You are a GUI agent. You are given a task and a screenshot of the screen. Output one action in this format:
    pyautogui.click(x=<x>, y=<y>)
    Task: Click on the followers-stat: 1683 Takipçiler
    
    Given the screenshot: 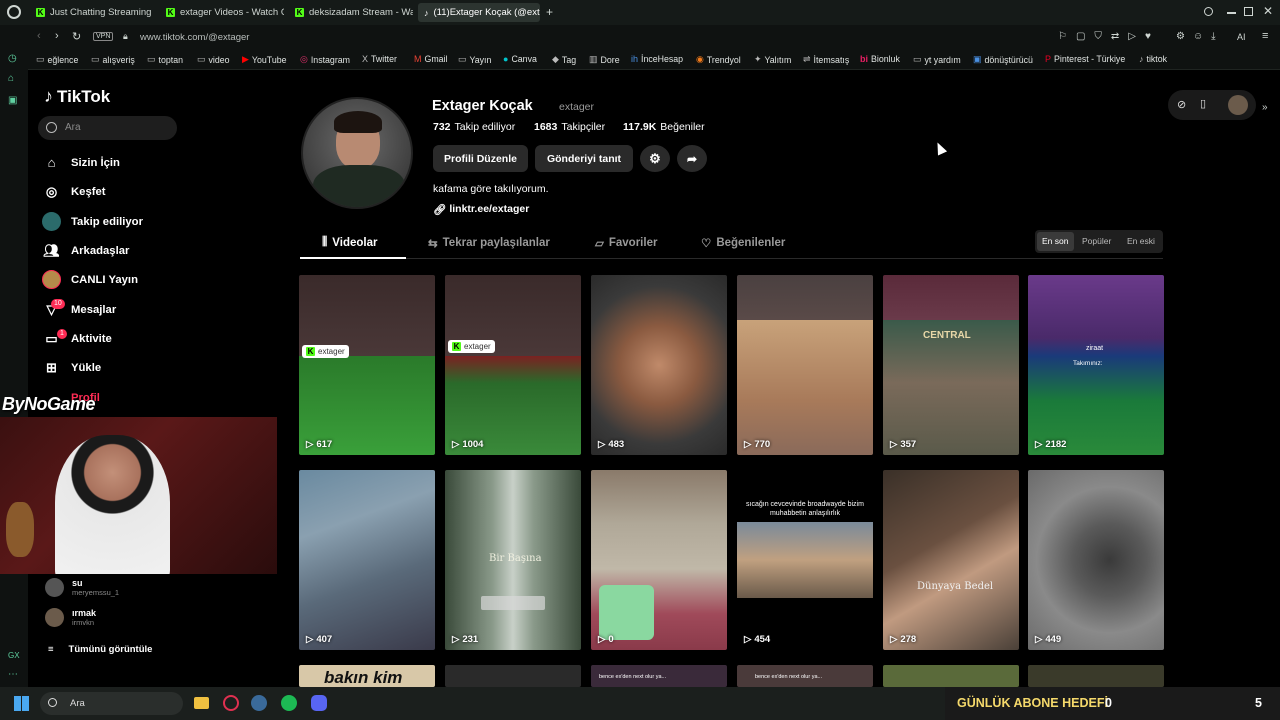 What is the action you would take?
    pyautogui.click(x=569, y=127)
    